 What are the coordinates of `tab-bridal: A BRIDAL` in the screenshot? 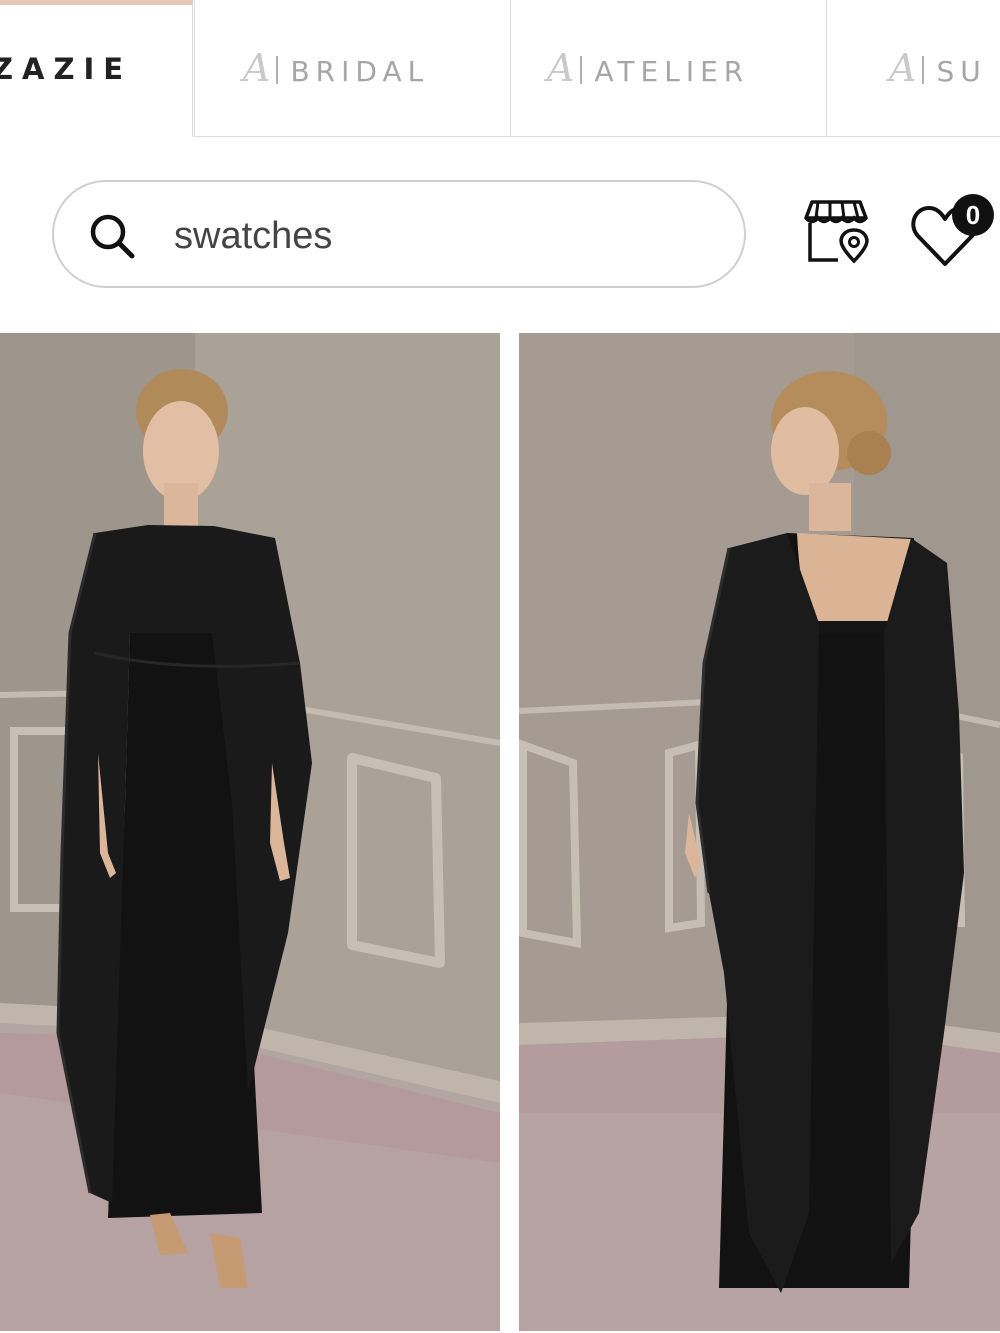 It's located at (352, 68).